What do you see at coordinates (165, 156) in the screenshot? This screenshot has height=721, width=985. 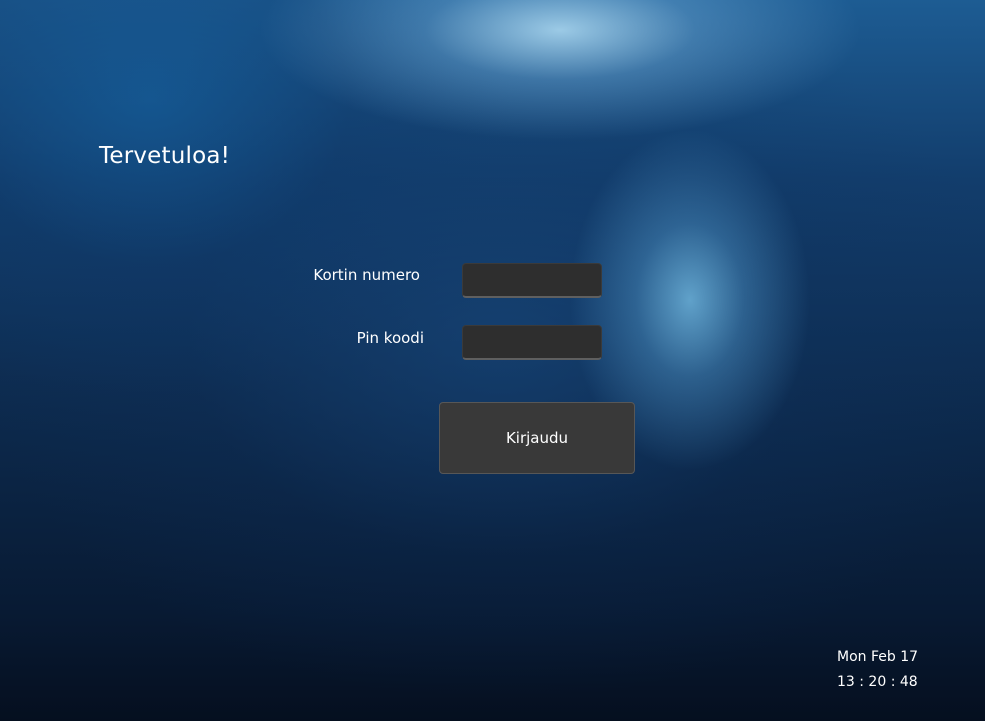 I see `welcome-title: Tervetuloa!` at bounding box center [165, 156].